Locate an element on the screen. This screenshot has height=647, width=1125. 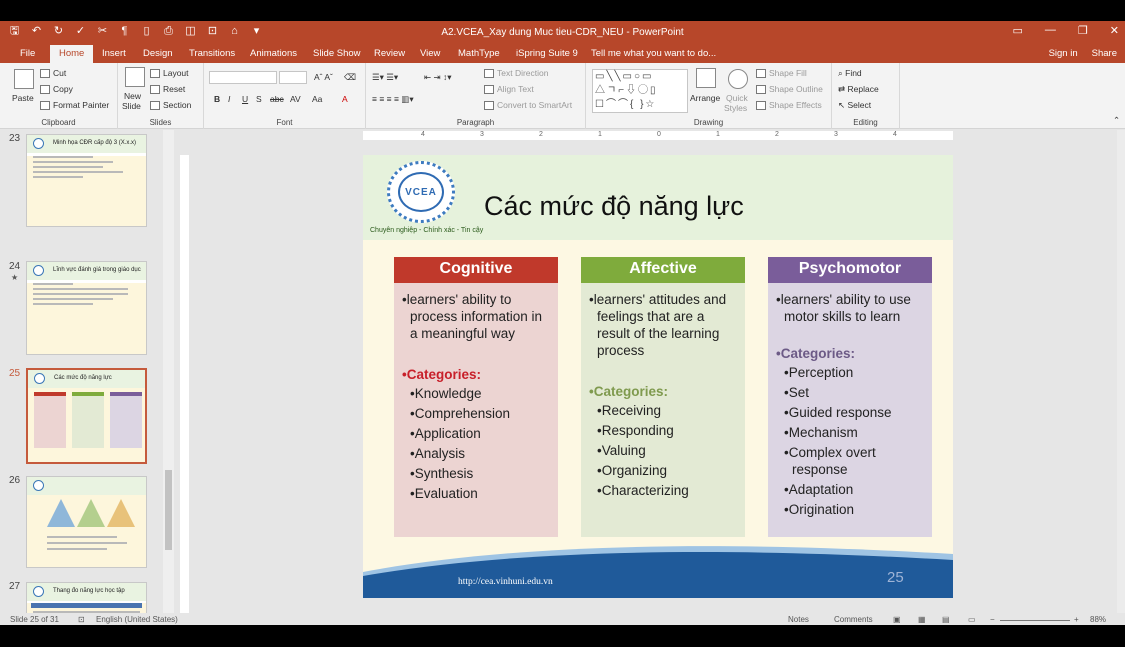
cut-button: Cut is located at coordinates (53, 73).